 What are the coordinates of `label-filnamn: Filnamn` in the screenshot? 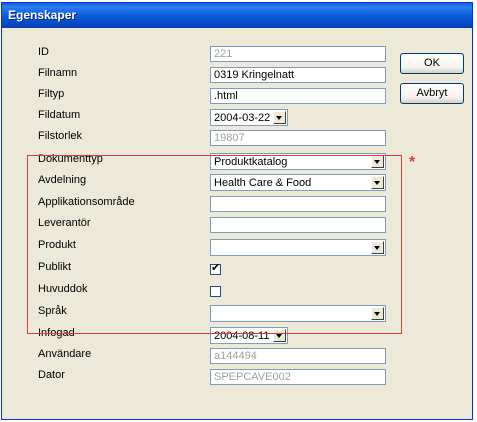 It's located at (58, 73).